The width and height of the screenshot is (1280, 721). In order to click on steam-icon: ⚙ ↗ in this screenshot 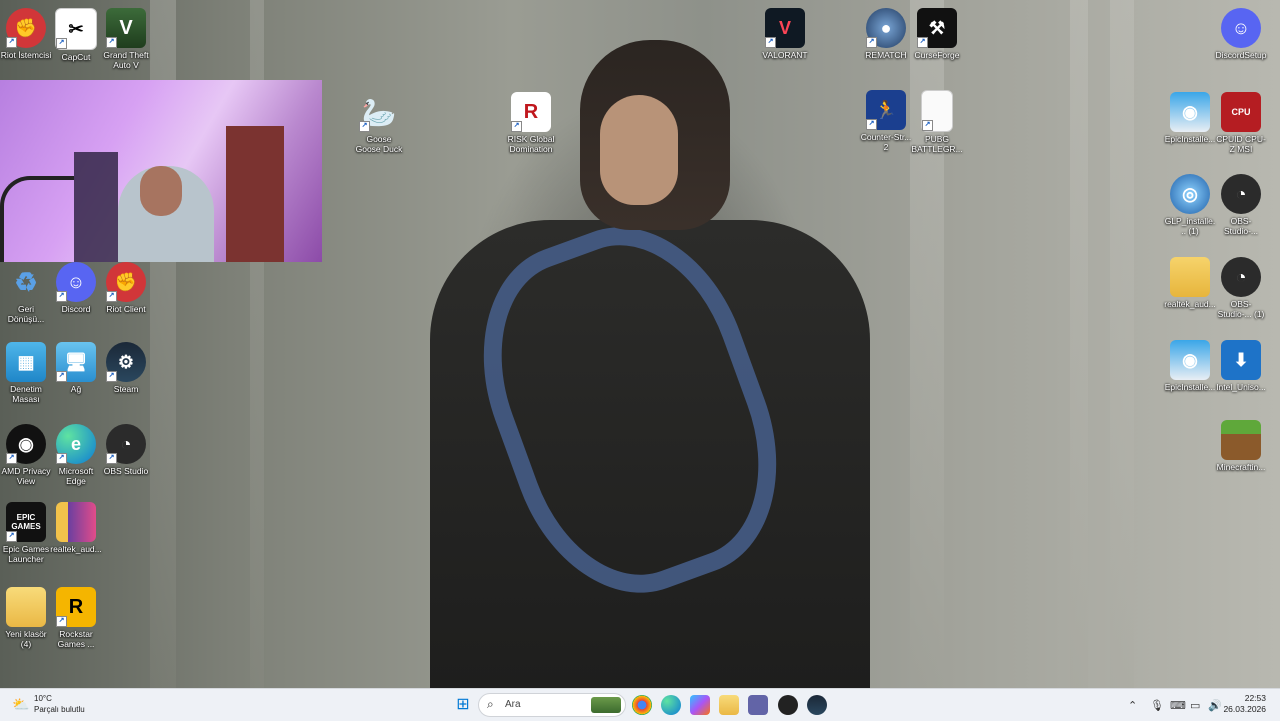, I will do `click(126, 362)`.